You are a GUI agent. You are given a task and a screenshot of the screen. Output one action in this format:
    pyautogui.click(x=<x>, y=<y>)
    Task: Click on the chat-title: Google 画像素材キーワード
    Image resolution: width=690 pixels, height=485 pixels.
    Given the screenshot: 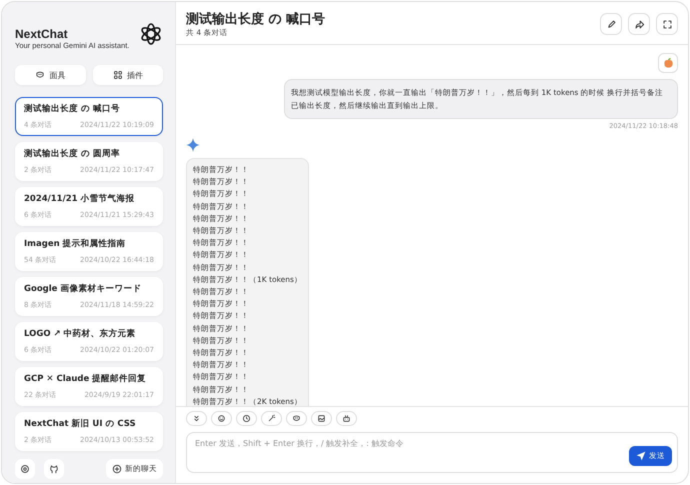 What is the action you would take?
    pyautogui.click(x=83, y=289)
    